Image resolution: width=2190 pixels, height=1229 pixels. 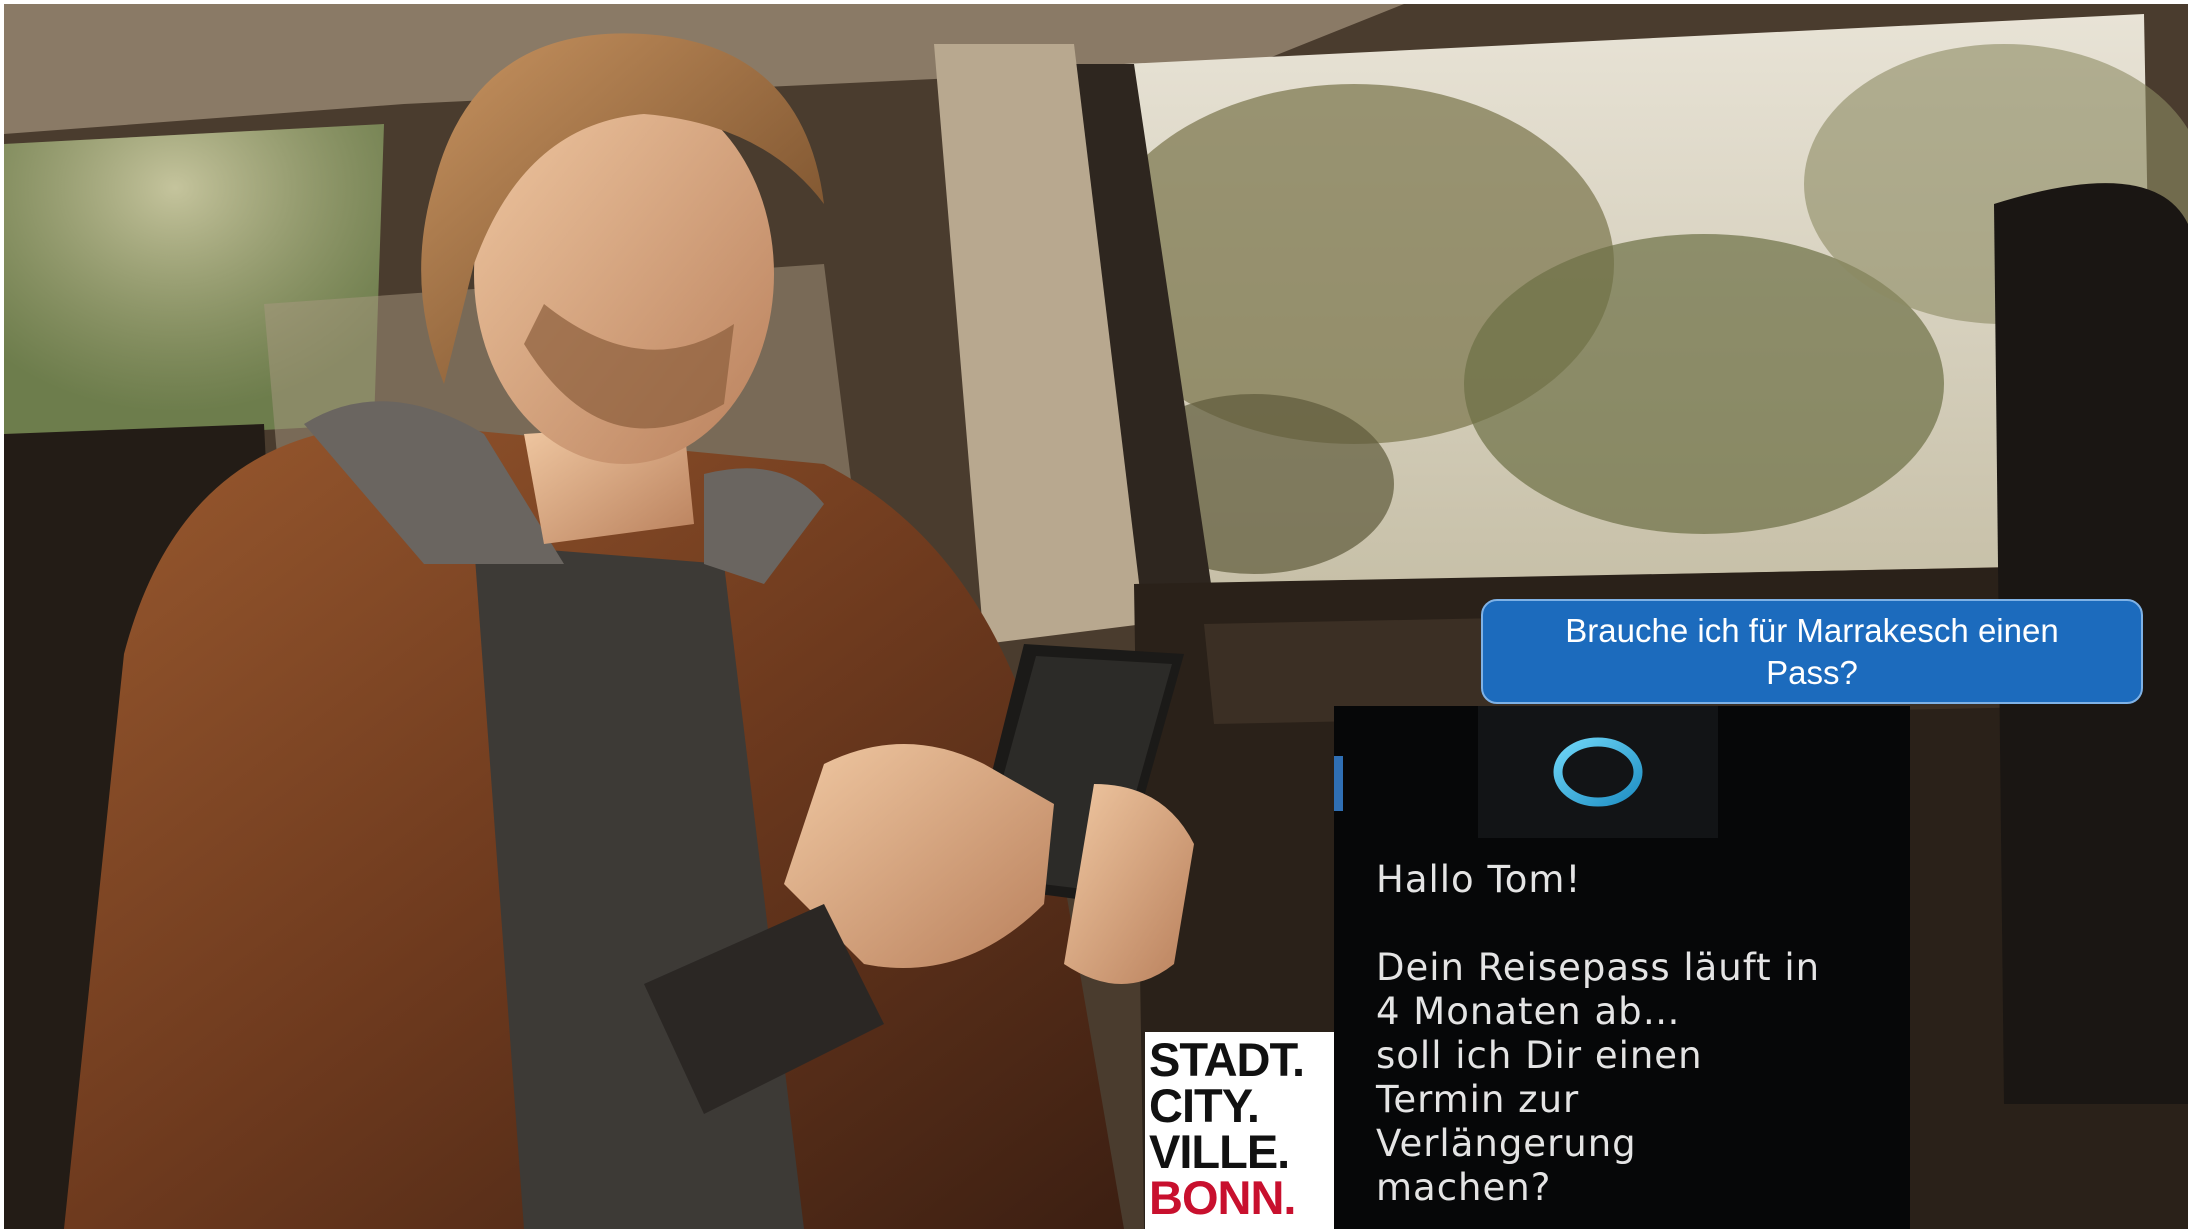 What do you see at coordinates (1204, 1105) in the screenshot?
I see `logo-line-city: CITY.` at bounding box center [1204, 1105].